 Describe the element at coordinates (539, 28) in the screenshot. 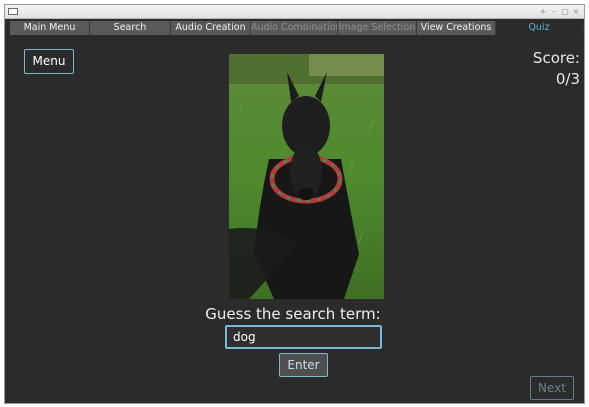

I see `tab-quiz: Quiz` at that location.